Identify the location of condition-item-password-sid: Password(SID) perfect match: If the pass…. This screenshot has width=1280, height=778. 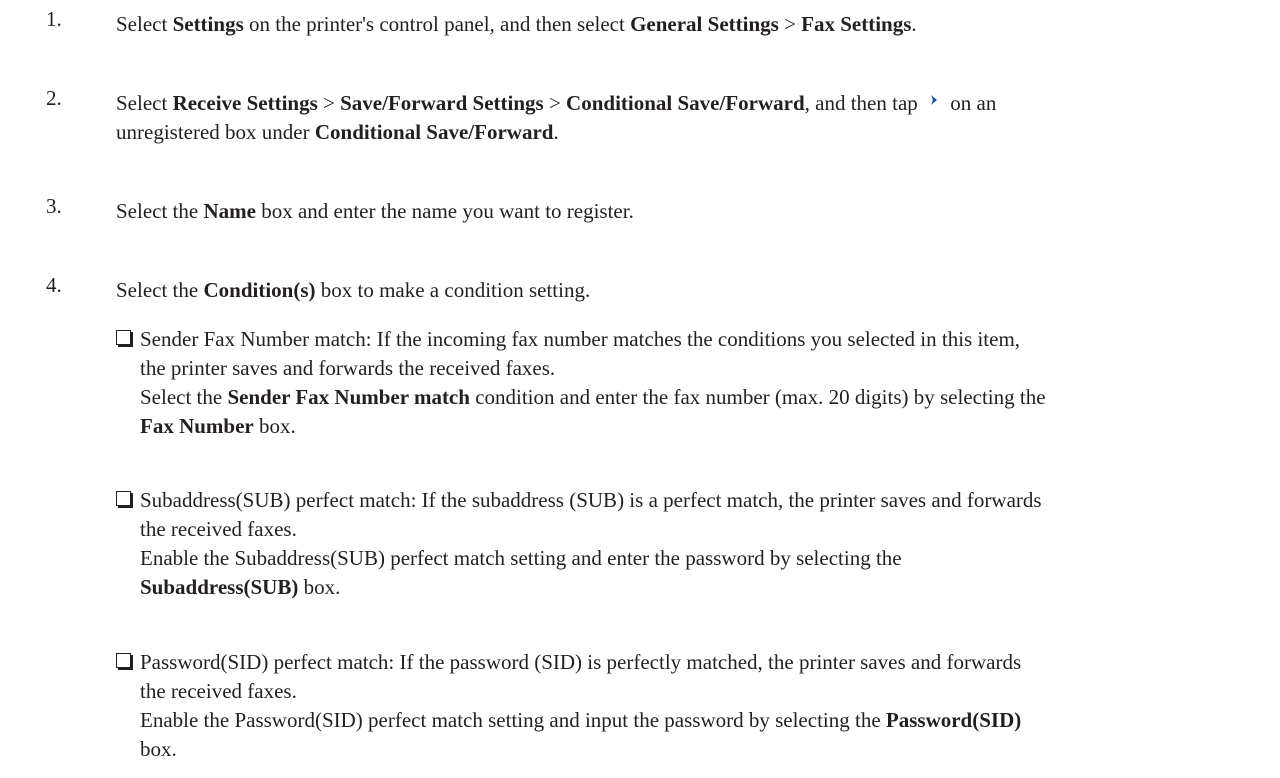
(686, 706).